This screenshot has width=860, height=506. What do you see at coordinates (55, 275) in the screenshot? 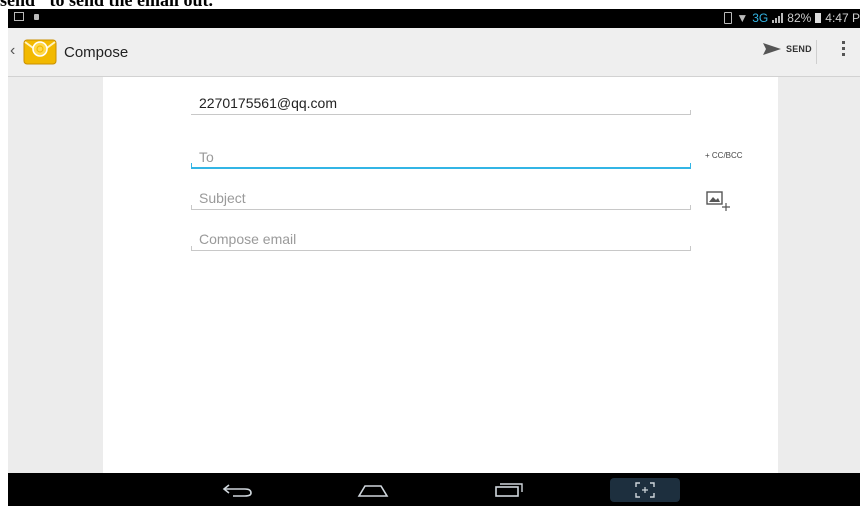
I see `left-margin-panel` at bounding box center [55, 275].